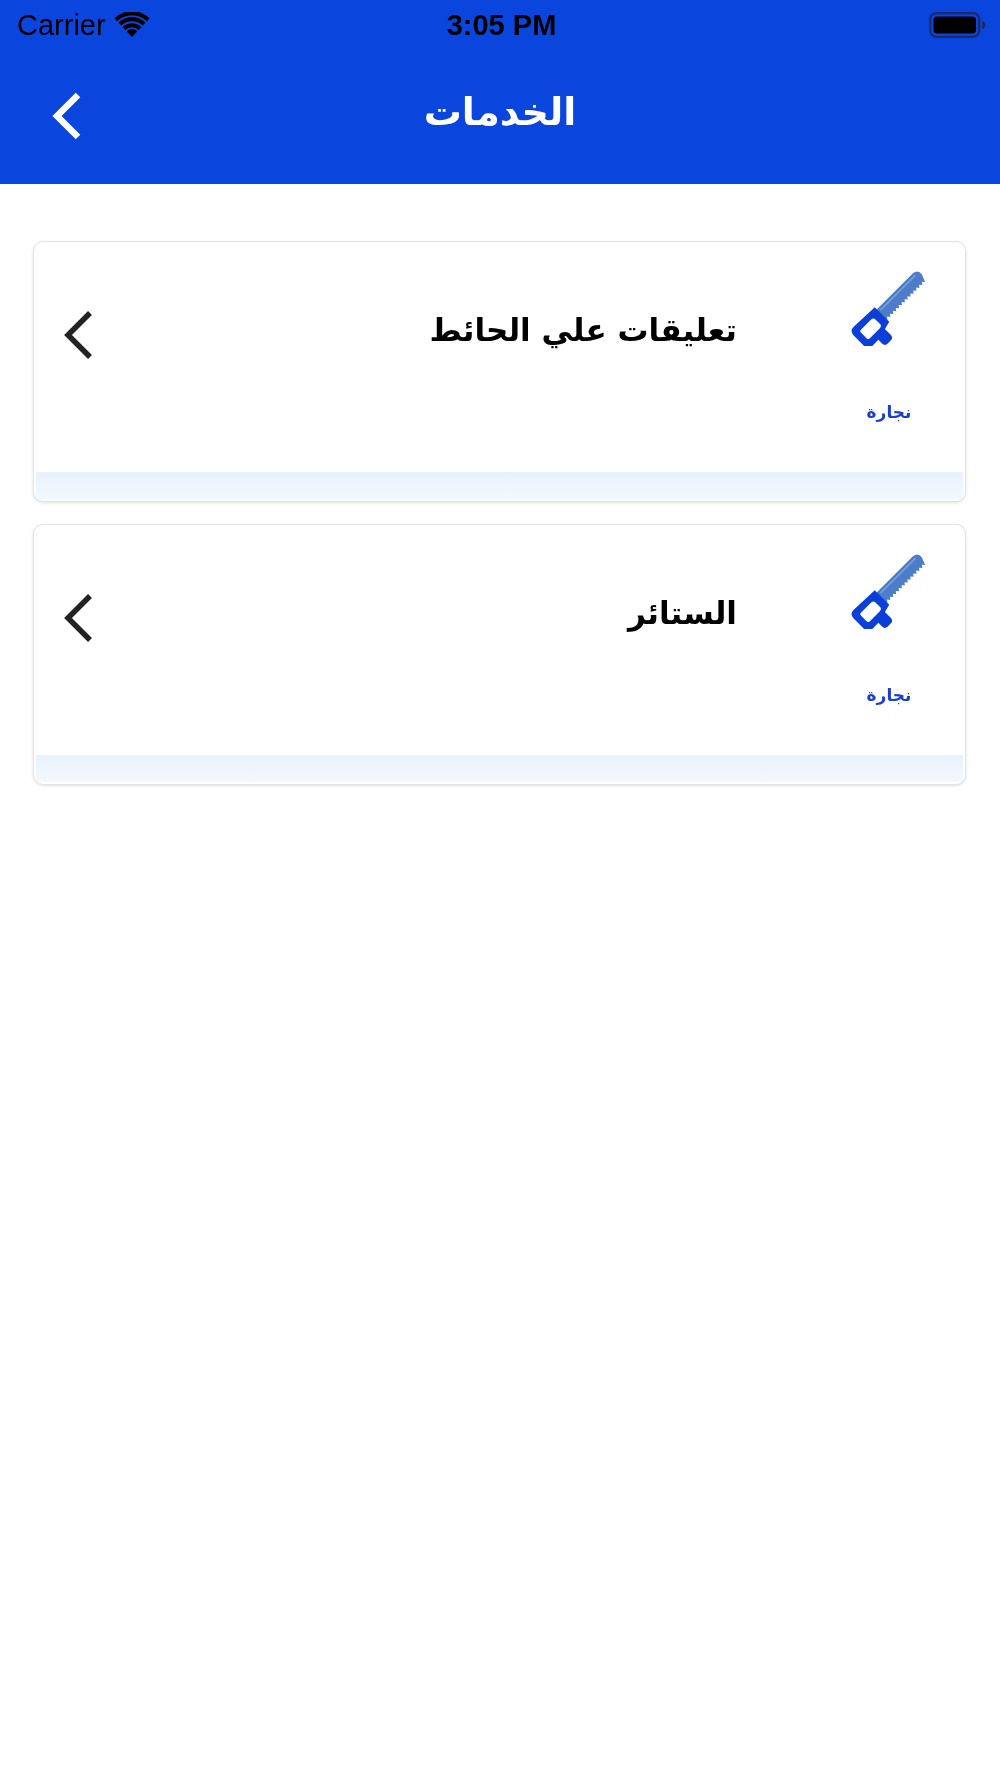 Image resolution: width=1000 pixels, height=1778 pixels. I want to click on service-title: الستائر, so click(681, 614).